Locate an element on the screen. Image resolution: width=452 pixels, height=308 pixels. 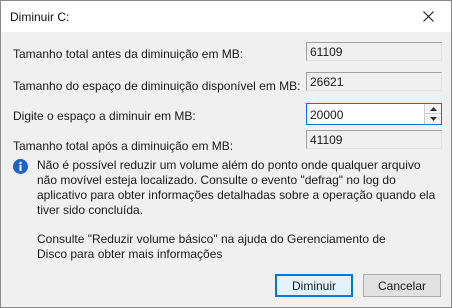
info-icon is located at coordinates (20, 166).